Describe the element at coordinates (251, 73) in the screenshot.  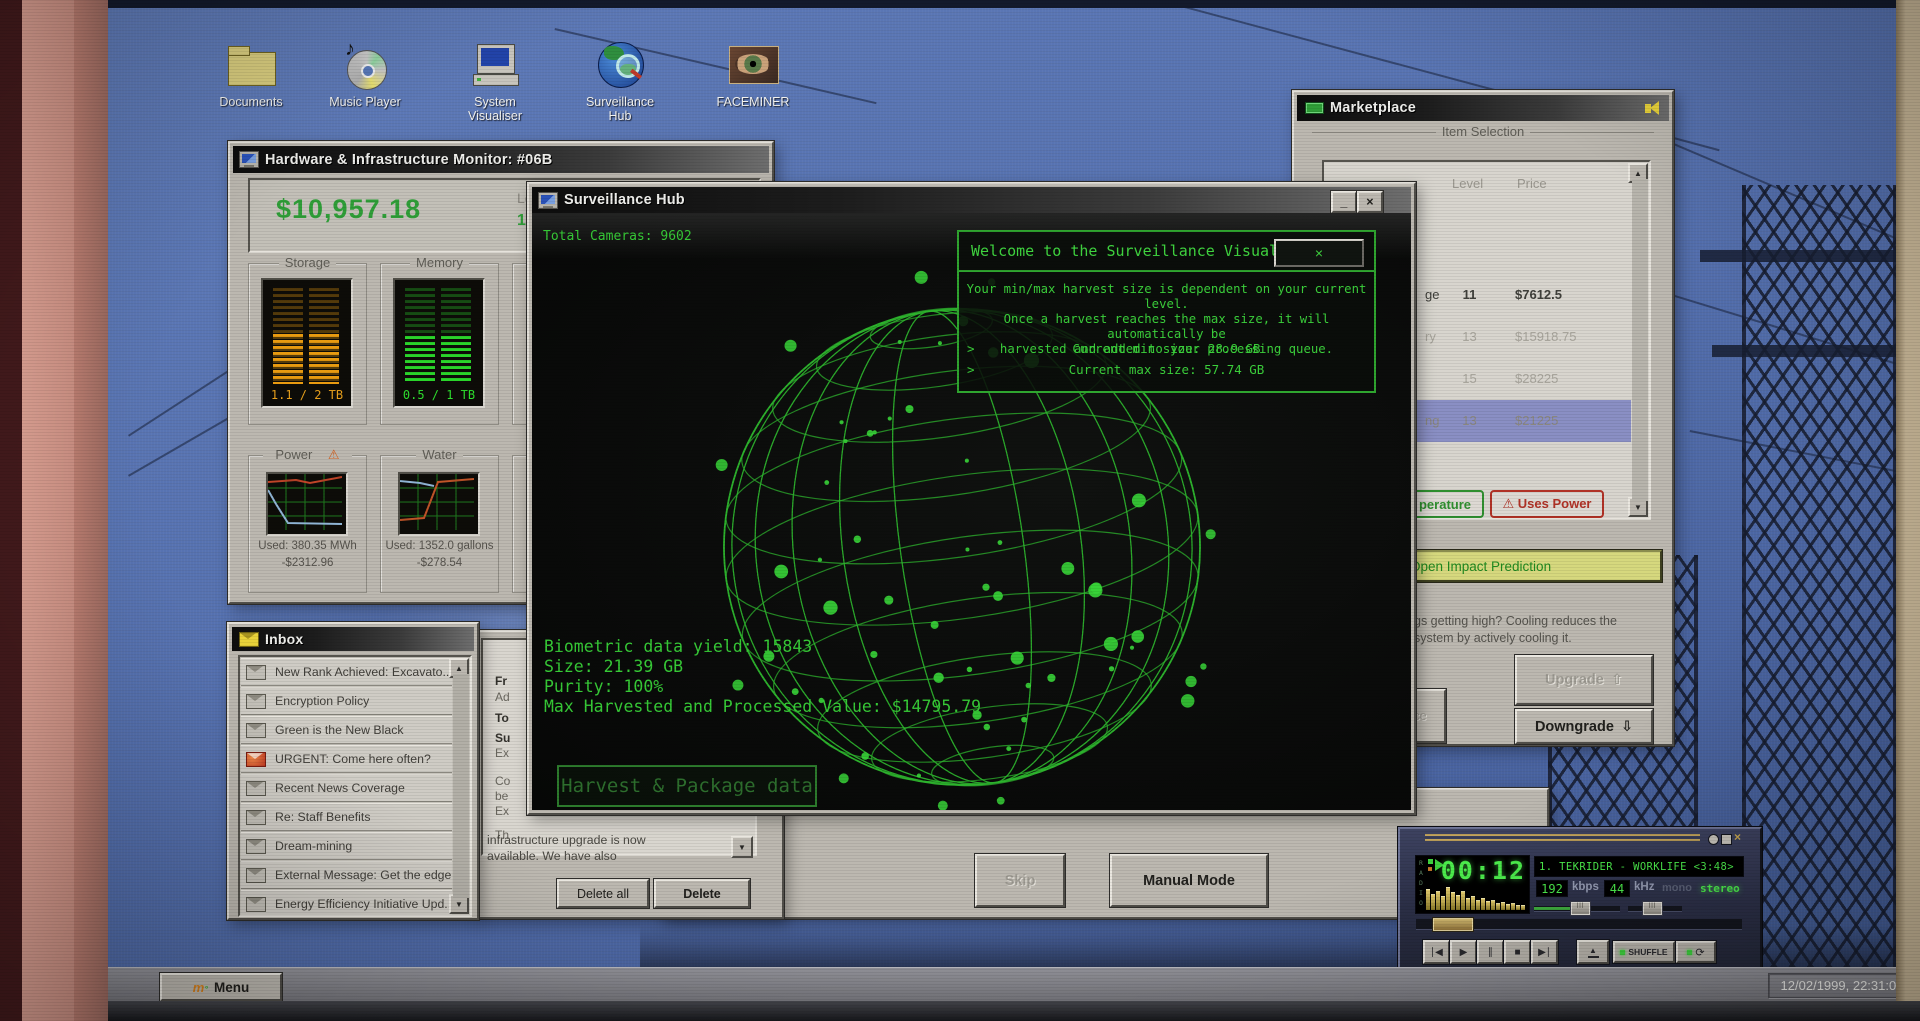
I see `desktop-icon-documents: Documents` at that location.